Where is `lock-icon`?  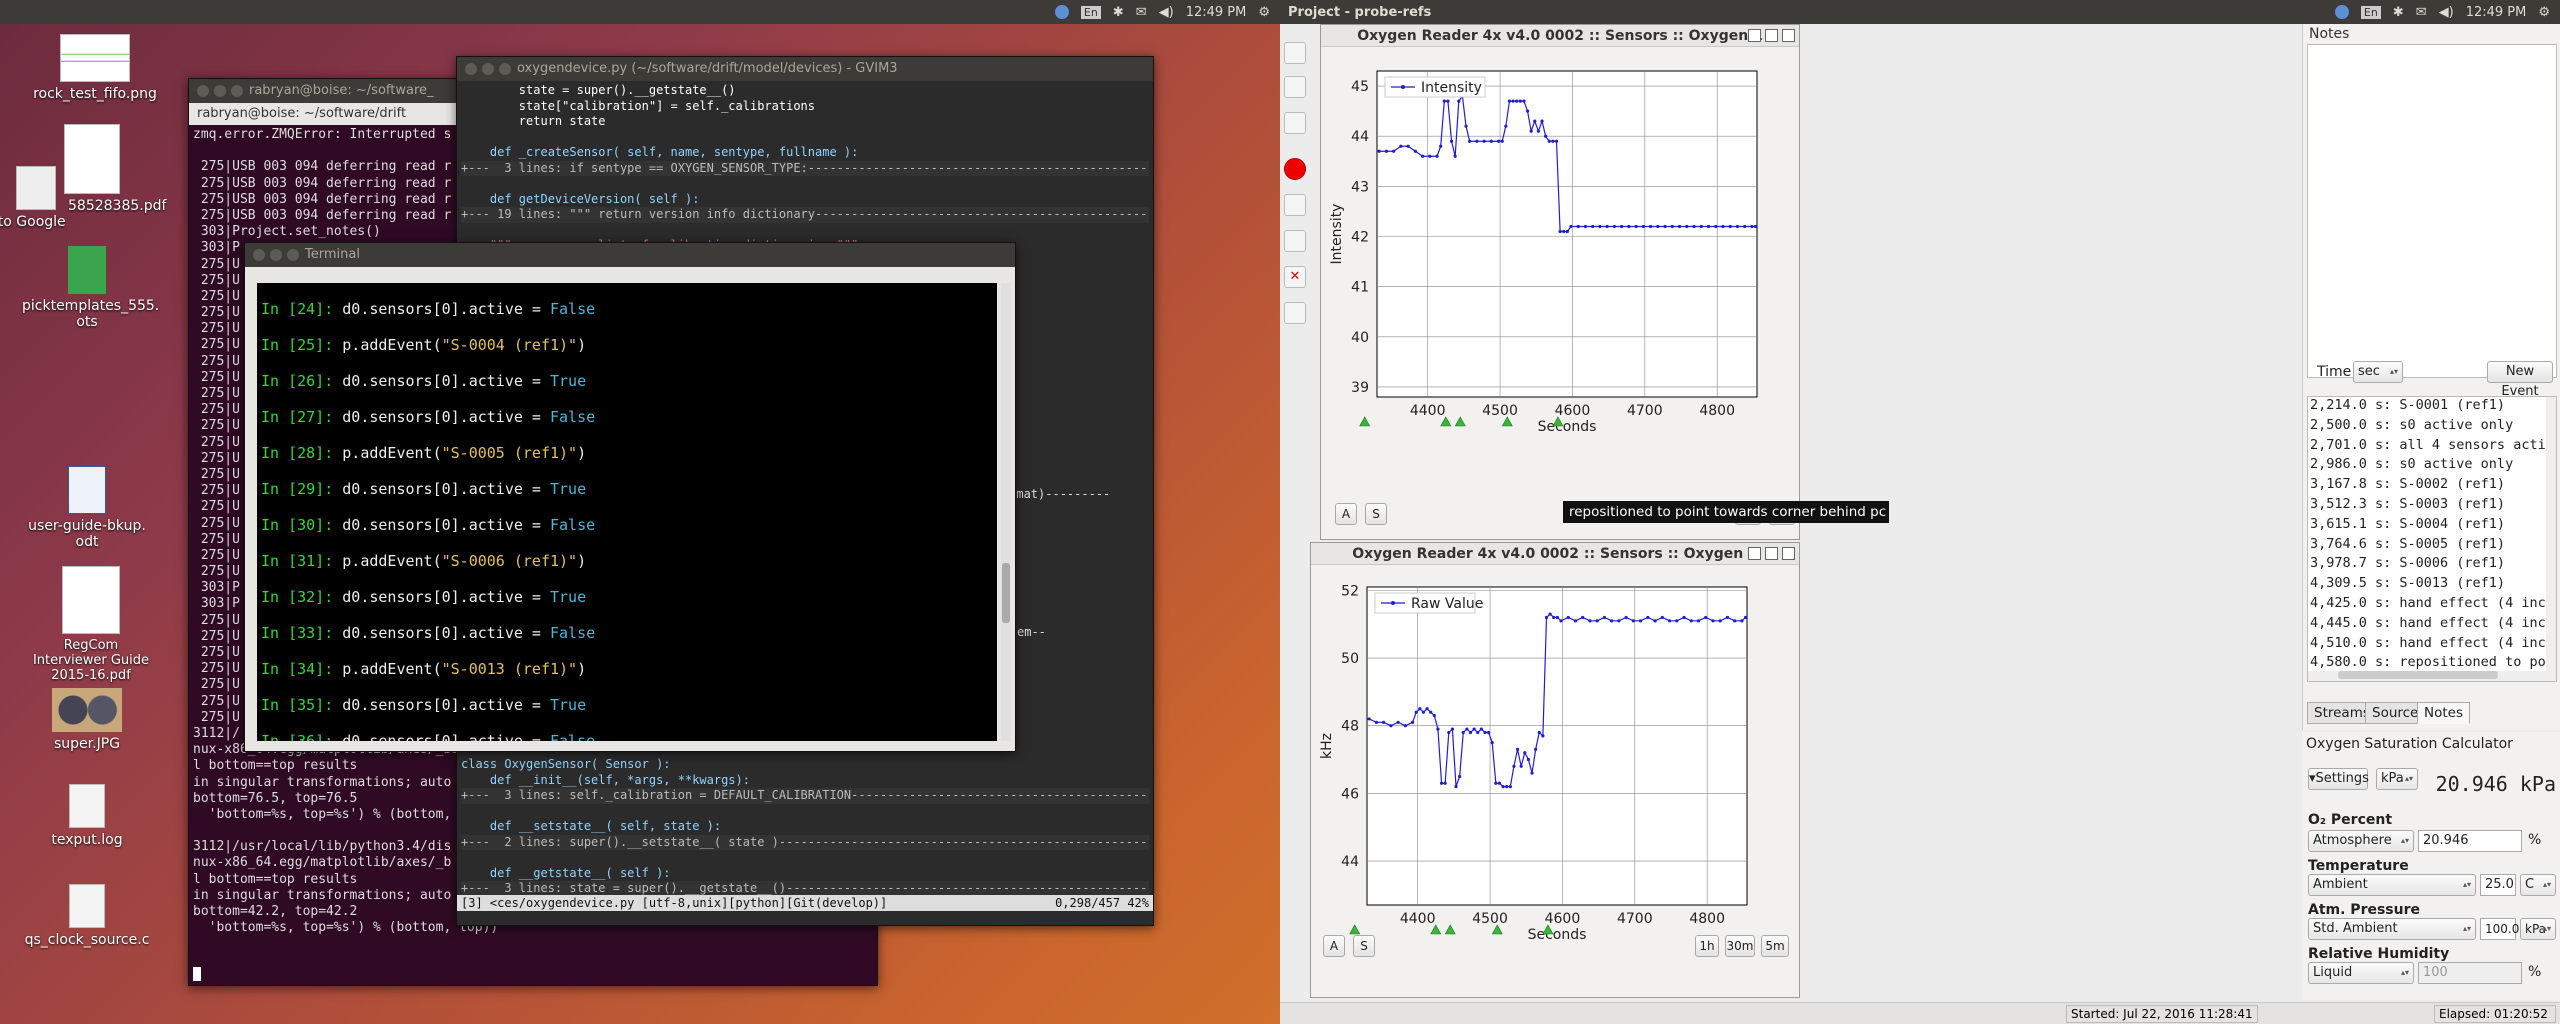
lock-icon is located at coordinates (1295, 313).